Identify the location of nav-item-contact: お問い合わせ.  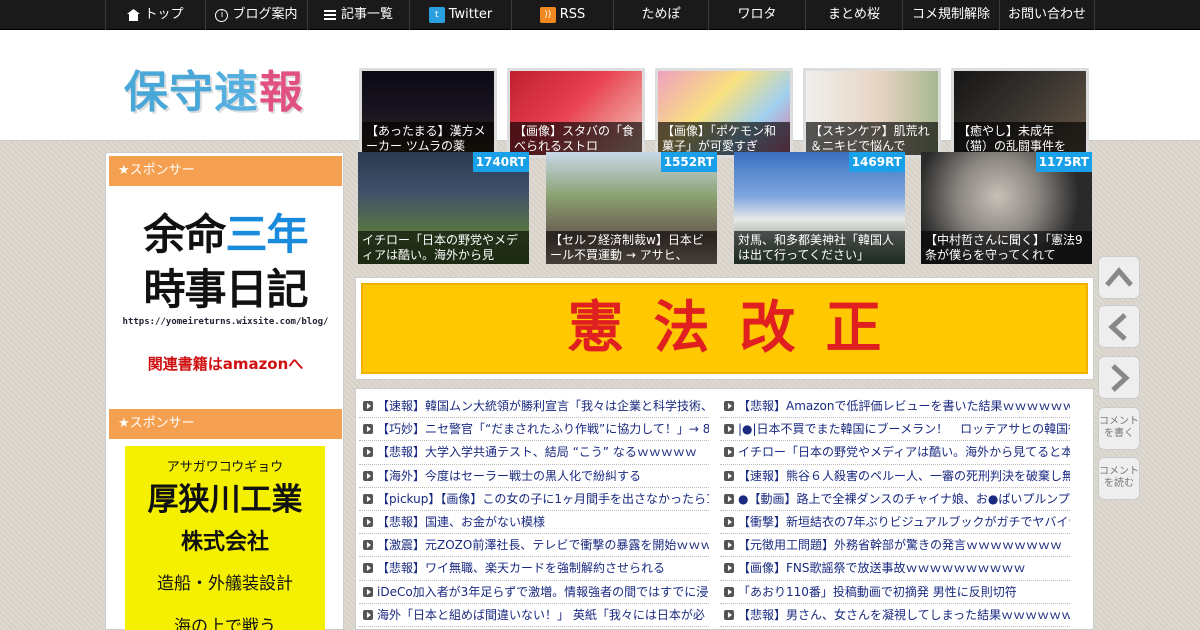
(1047, 15).